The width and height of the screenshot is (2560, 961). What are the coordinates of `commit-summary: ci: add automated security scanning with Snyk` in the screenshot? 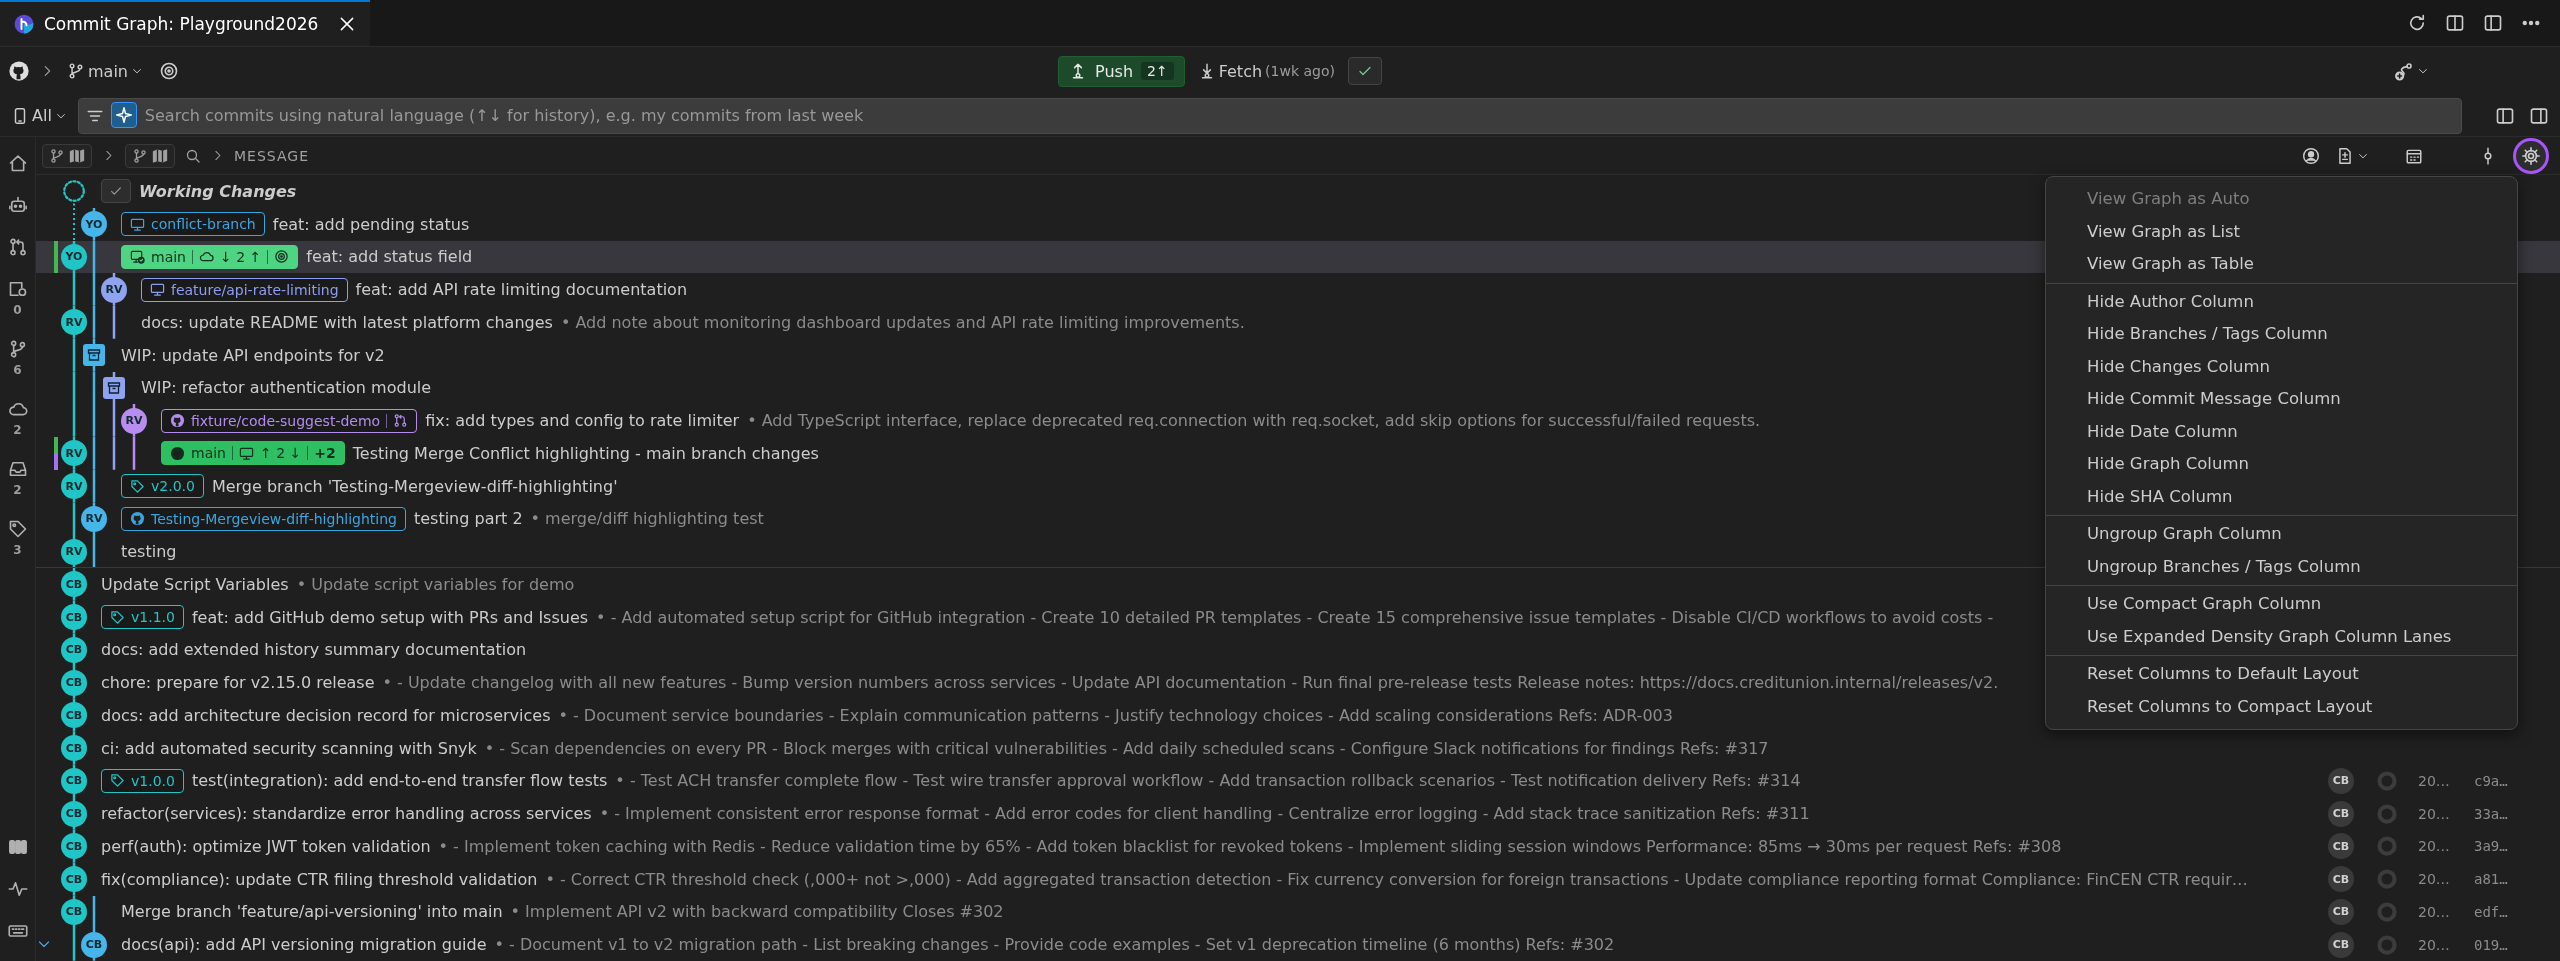 It's located at (289, 748).